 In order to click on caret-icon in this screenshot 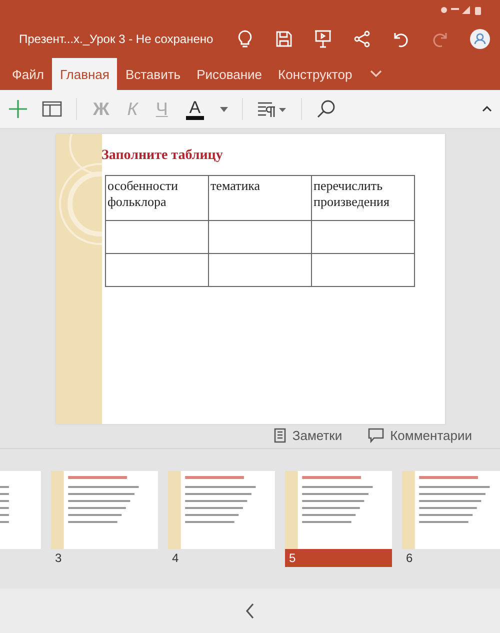, I will do `click(224, 109)`.